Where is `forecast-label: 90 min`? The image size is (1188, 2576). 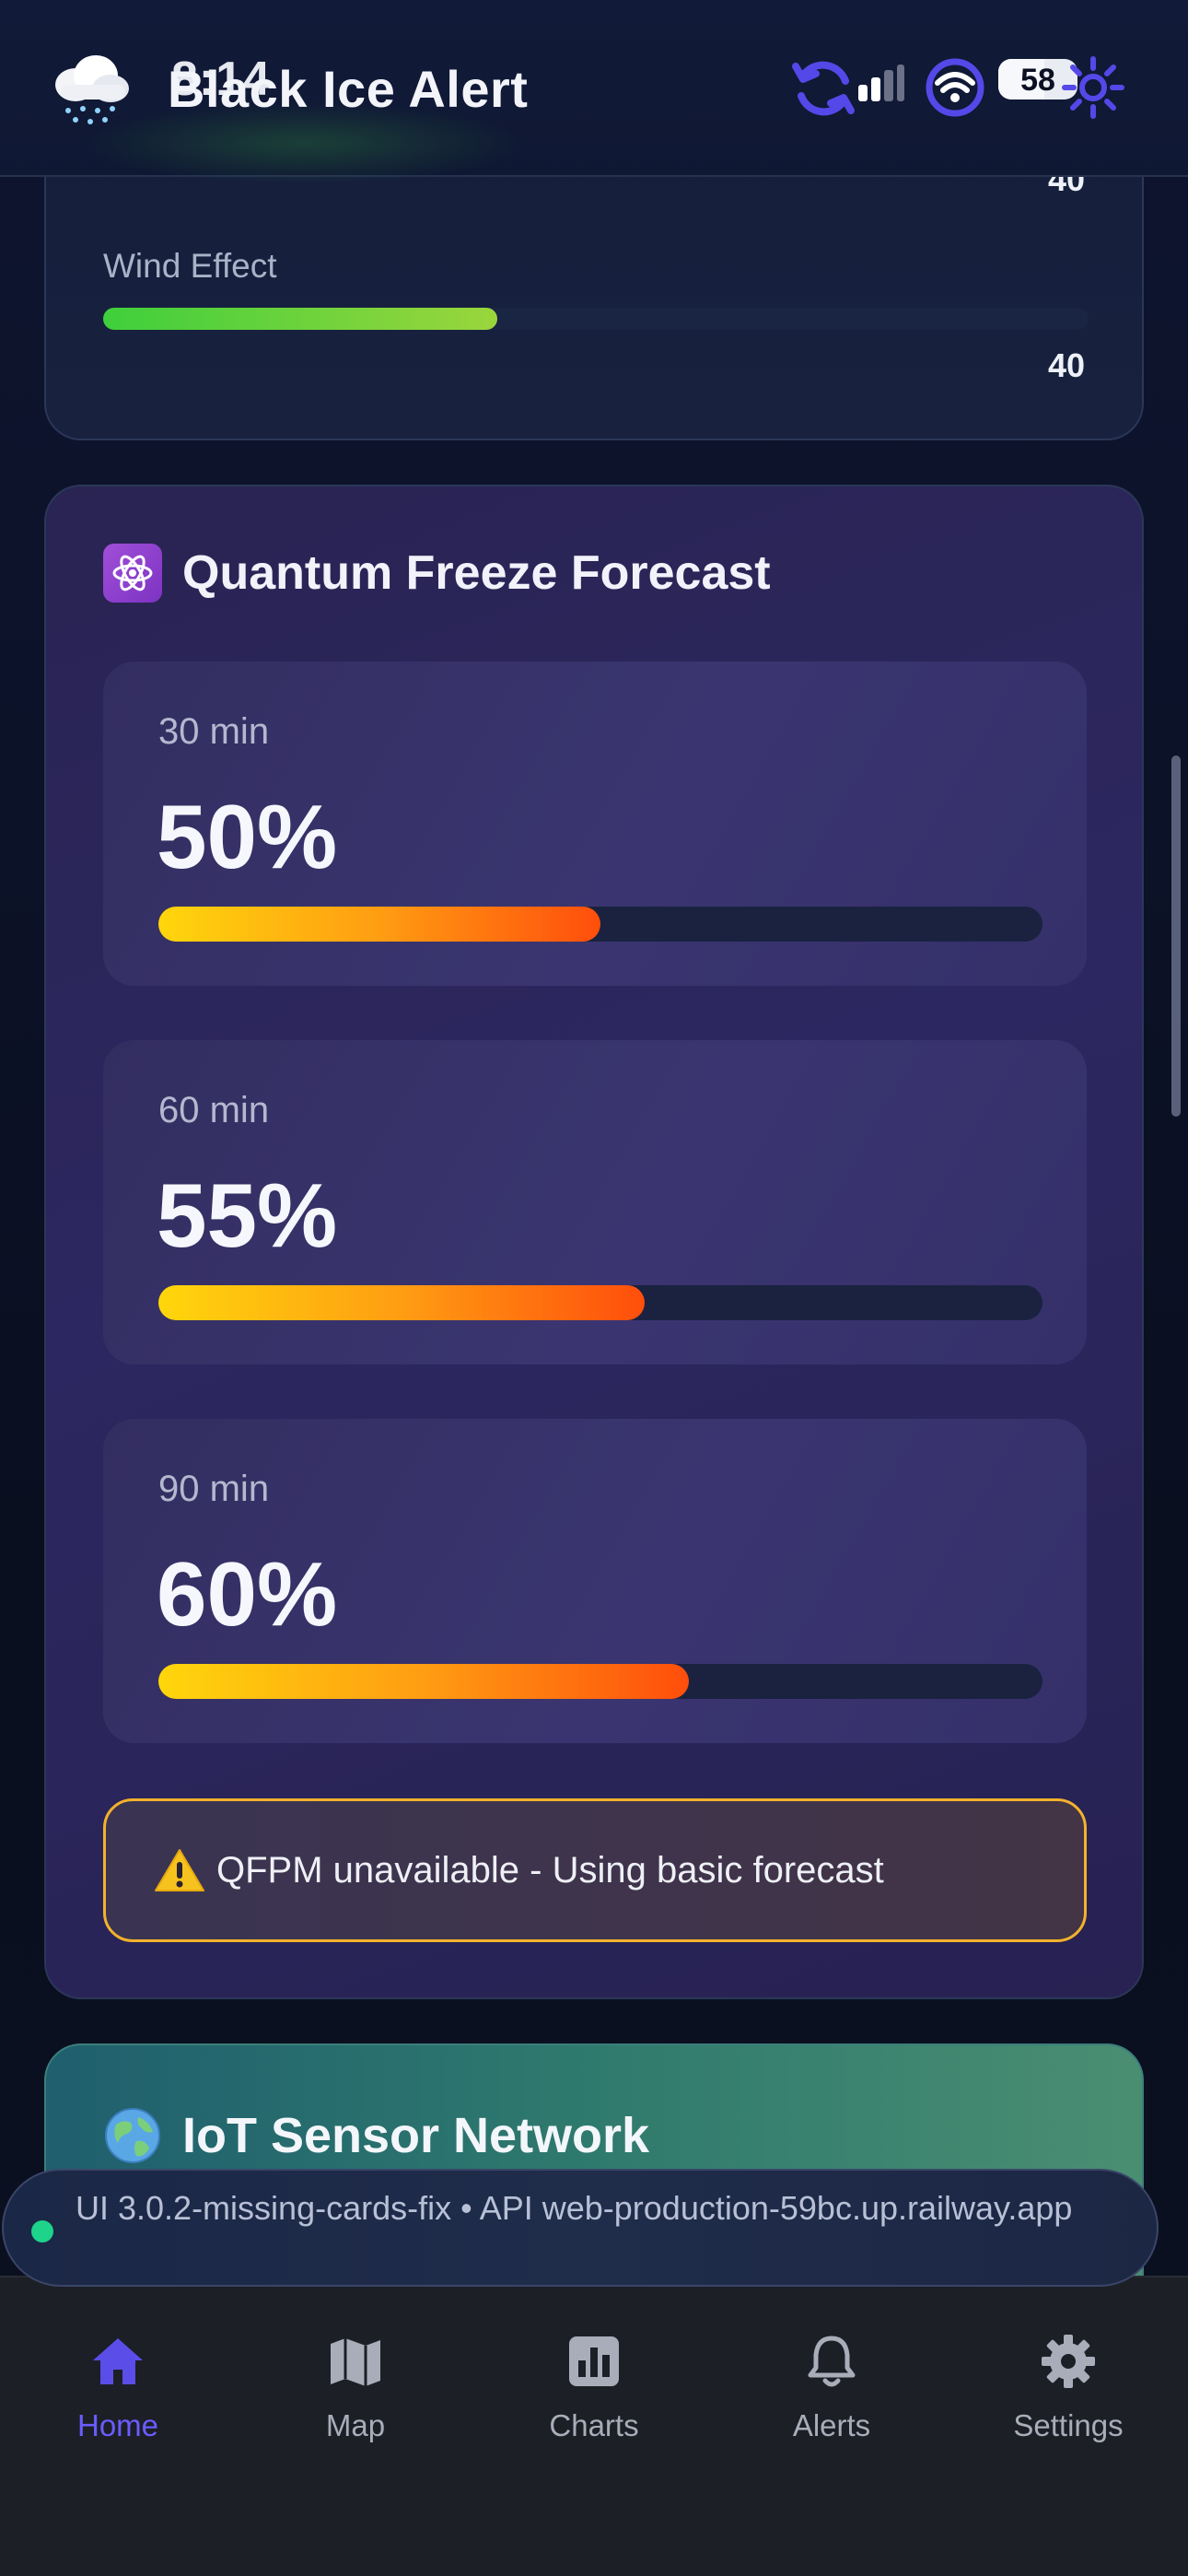 forecast-label: 90 min is located at coordinates (214, 1489).